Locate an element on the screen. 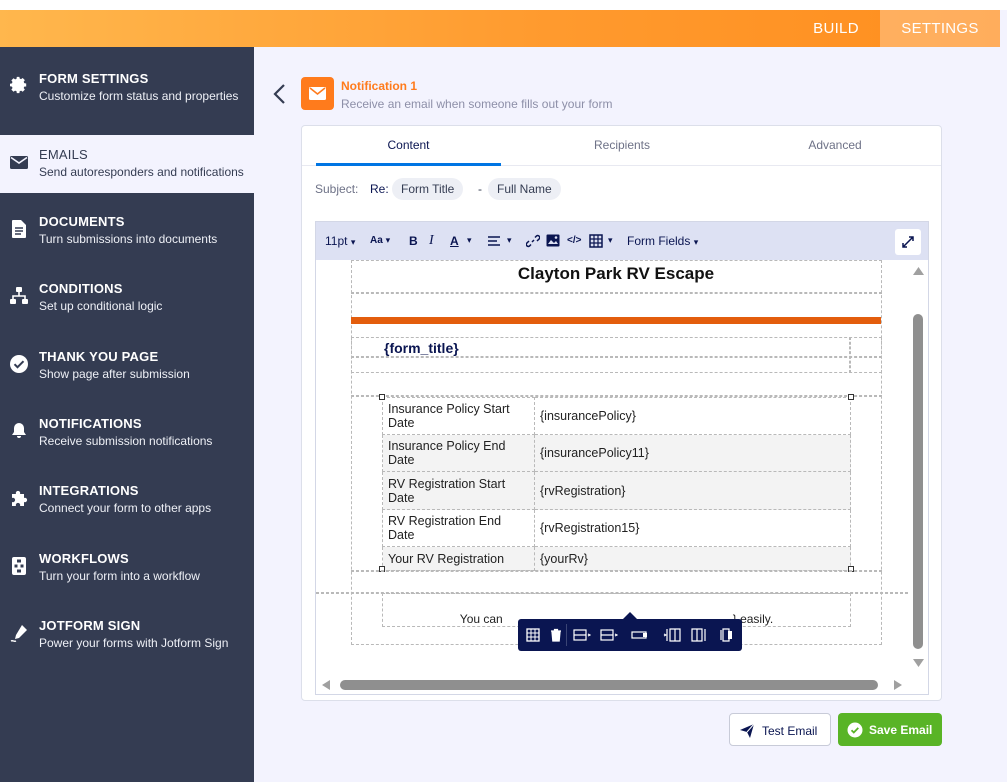 This screenshot has width=1007, height=782. sidebar-item-subtitle: Turn your form into a workflow is located at coordinates (119, 576).